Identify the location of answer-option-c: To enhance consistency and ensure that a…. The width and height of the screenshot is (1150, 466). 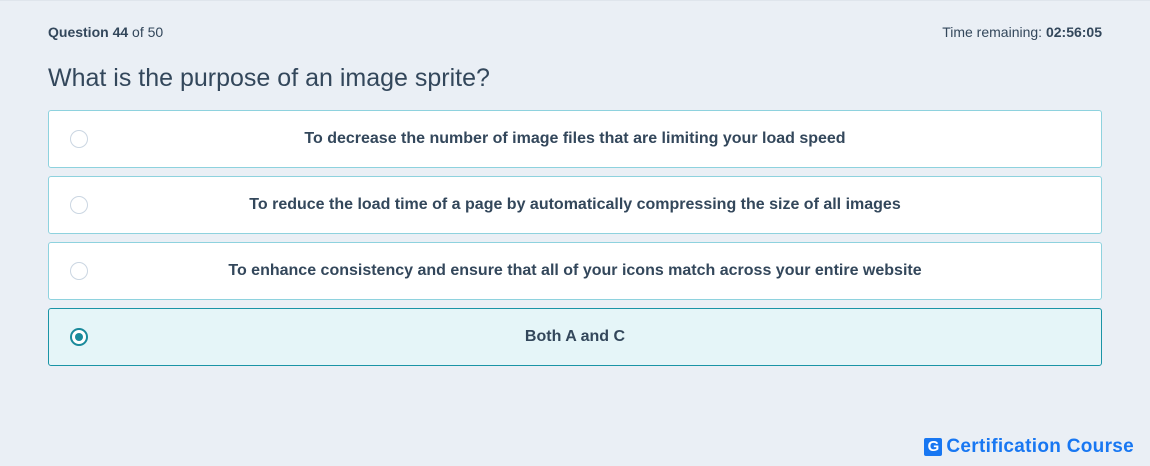
(575, 271).